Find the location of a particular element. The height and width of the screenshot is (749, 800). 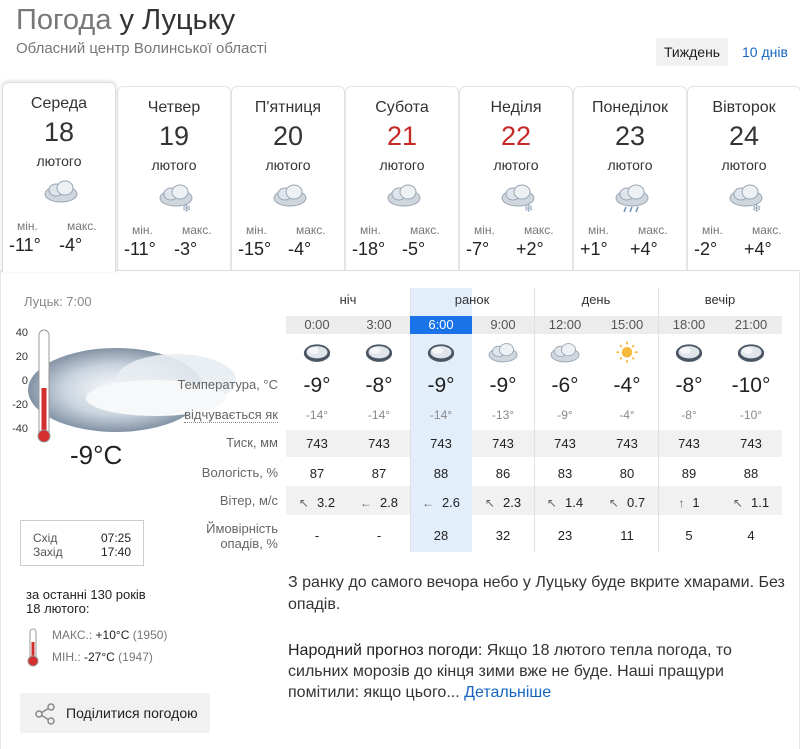

hour-precip-prob: - is located at coordinates (379, 535).